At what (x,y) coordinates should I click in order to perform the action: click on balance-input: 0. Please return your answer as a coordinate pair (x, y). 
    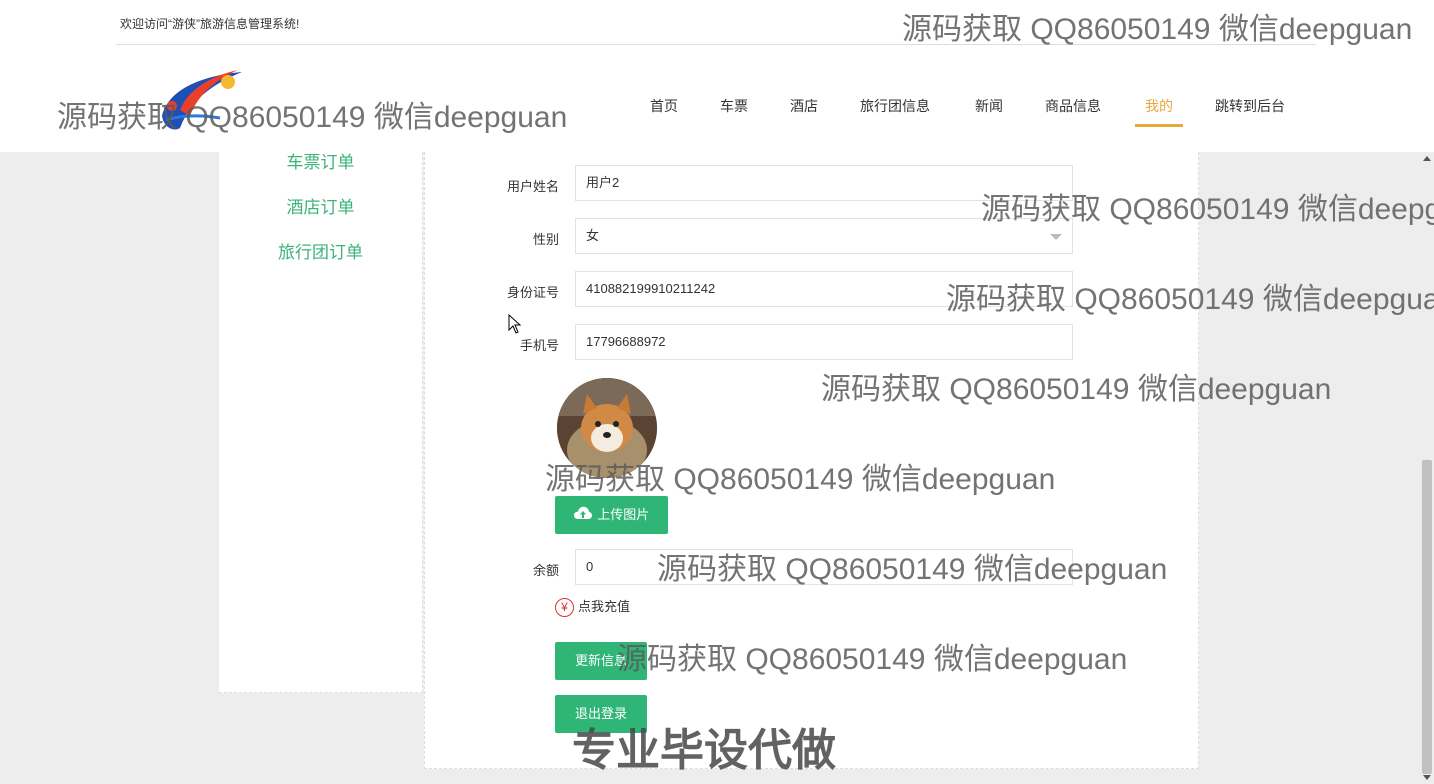
    Looking at the image, I should click on (824, 567).